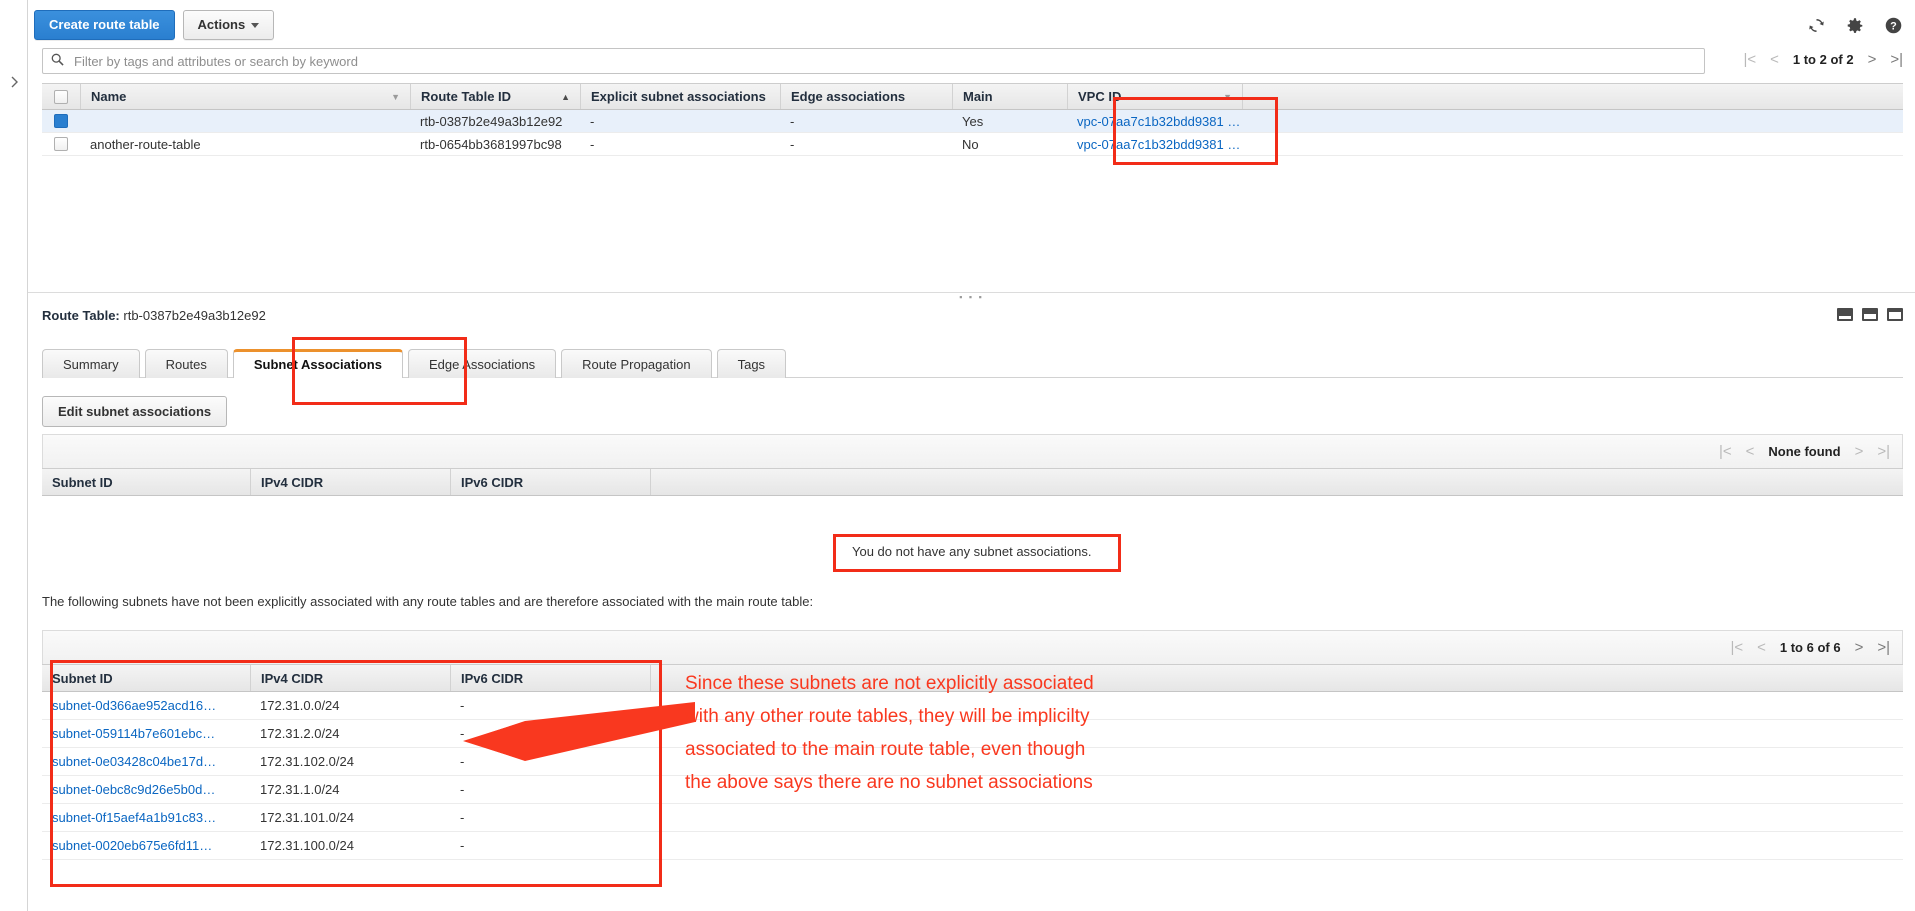 This screenshot has width=1915, height=911. What do you see at coordinates (1154, 96) in the screenshot?
I see `column-header-vpc-id: VPC ID ▼` at bounding box center [1154, 96].